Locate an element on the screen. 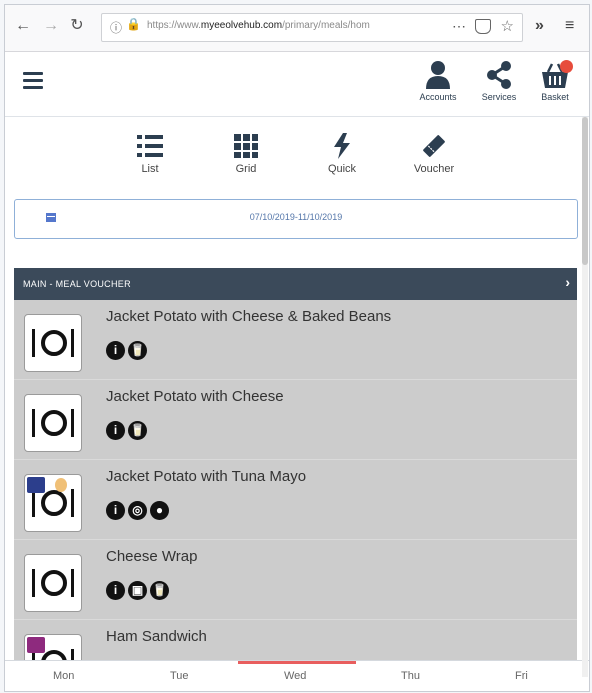  fish-tag-icon is located at coordinates (36, 485).